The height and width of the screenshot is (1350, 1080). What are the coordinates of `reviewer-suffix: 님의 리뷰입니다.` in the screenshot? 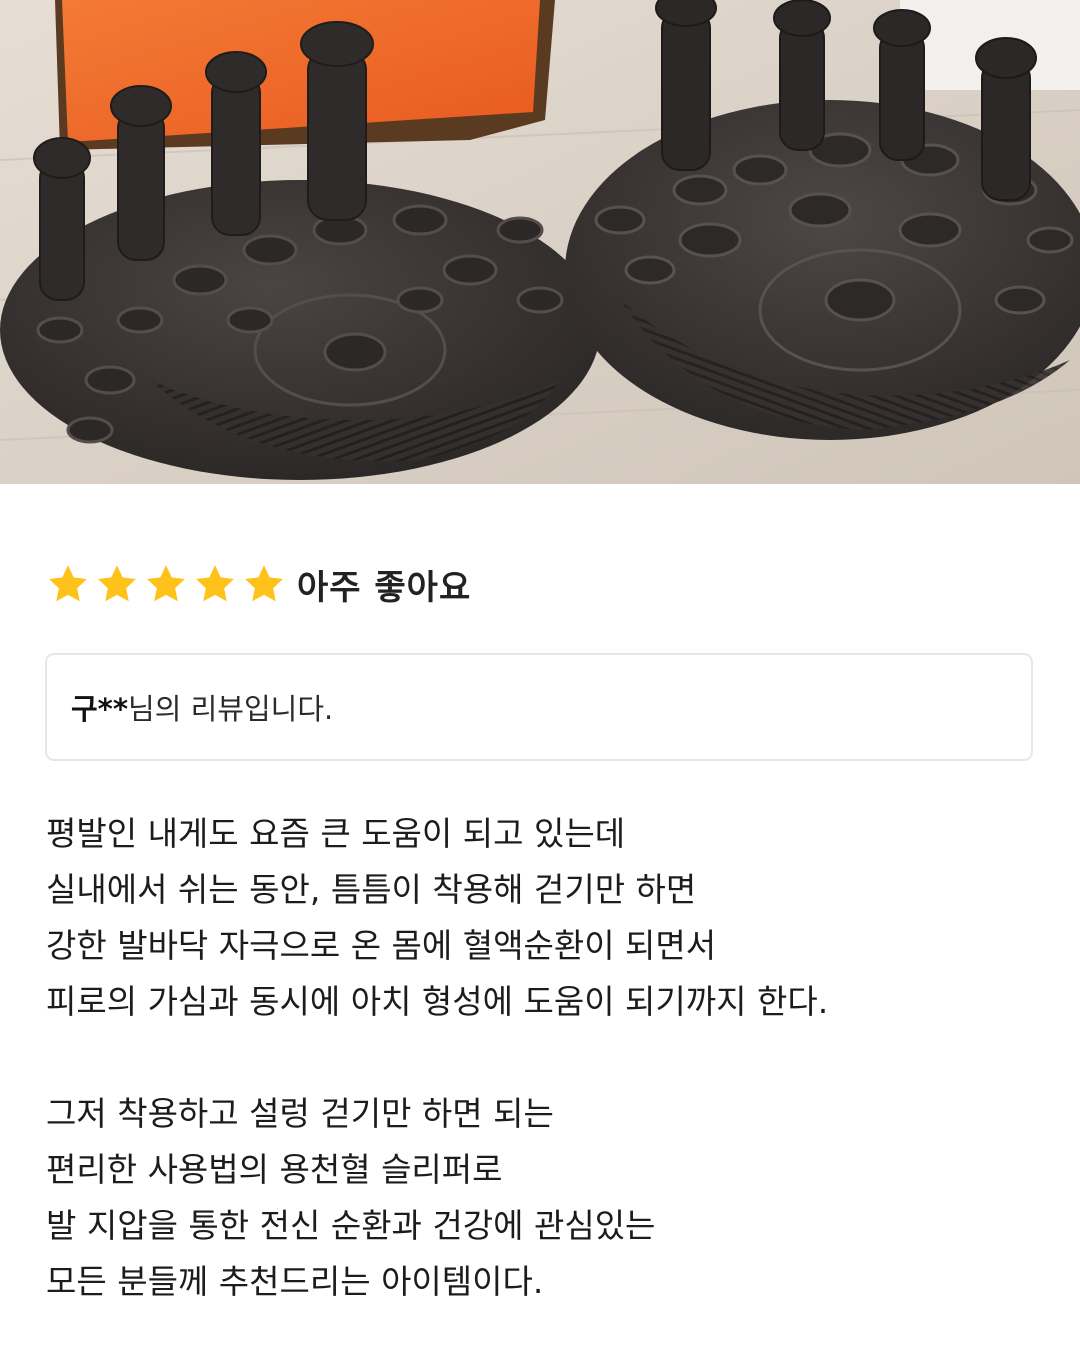 It's located at (231, 709).